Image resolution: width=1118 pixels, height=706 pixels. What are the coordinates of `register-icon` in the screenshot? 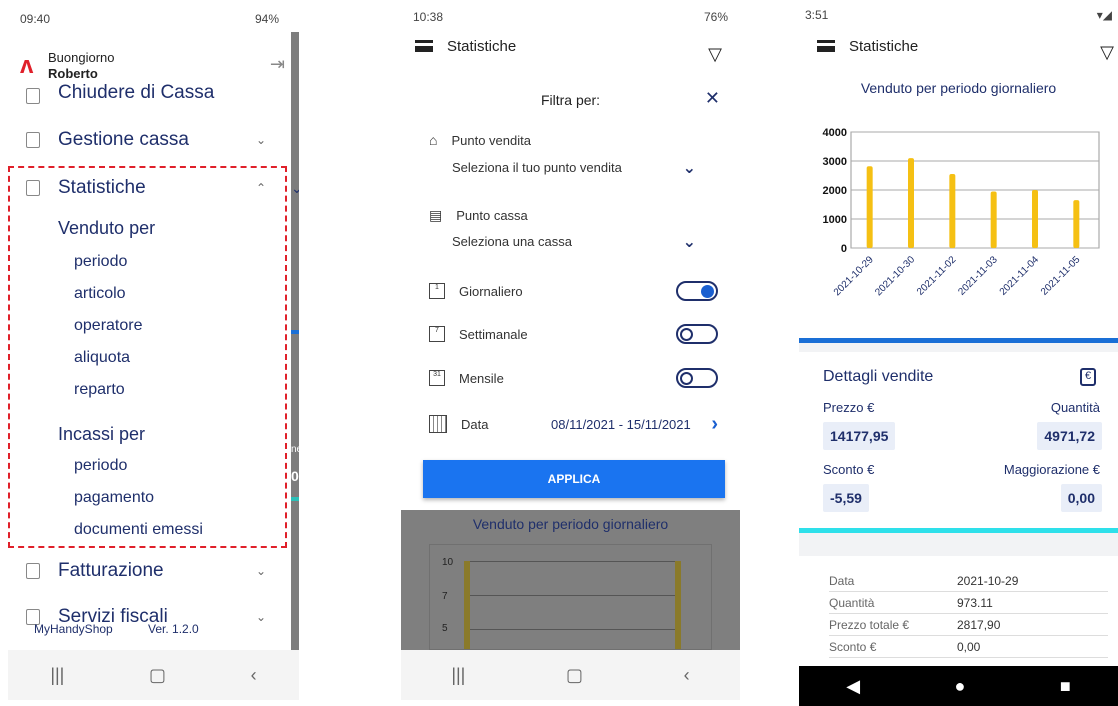 It's located at (33, 140).